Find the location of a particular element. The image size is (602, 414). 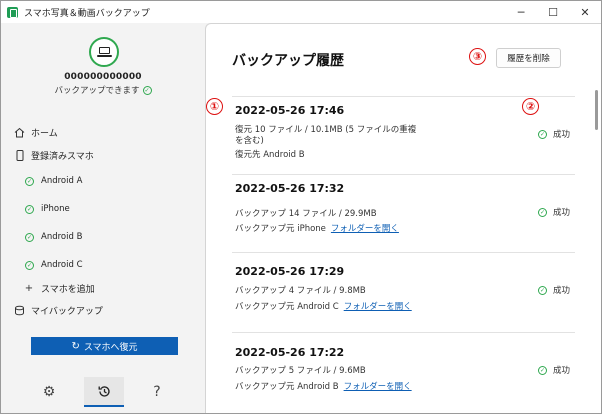

device-id: 000000000000 is located at coordinates (103, 77).